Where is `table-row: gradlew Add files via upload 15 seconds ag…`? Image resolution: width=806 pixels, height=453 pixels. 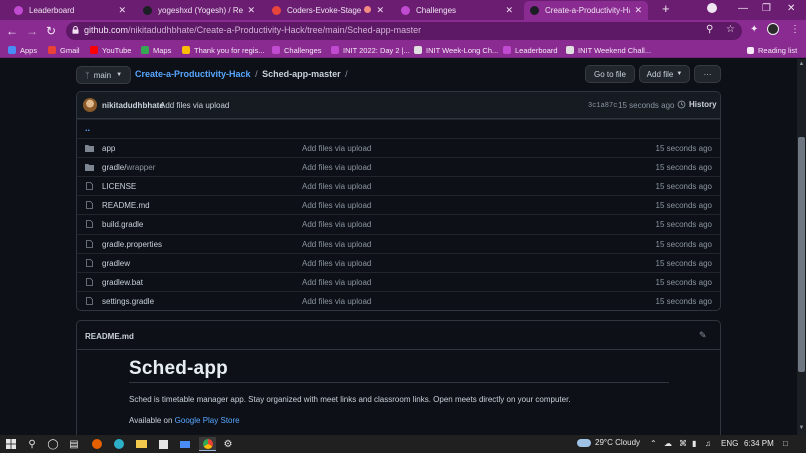 table-row: gradlew Add files via upload 15 seconds ag… is located at coordinates (398, 262).